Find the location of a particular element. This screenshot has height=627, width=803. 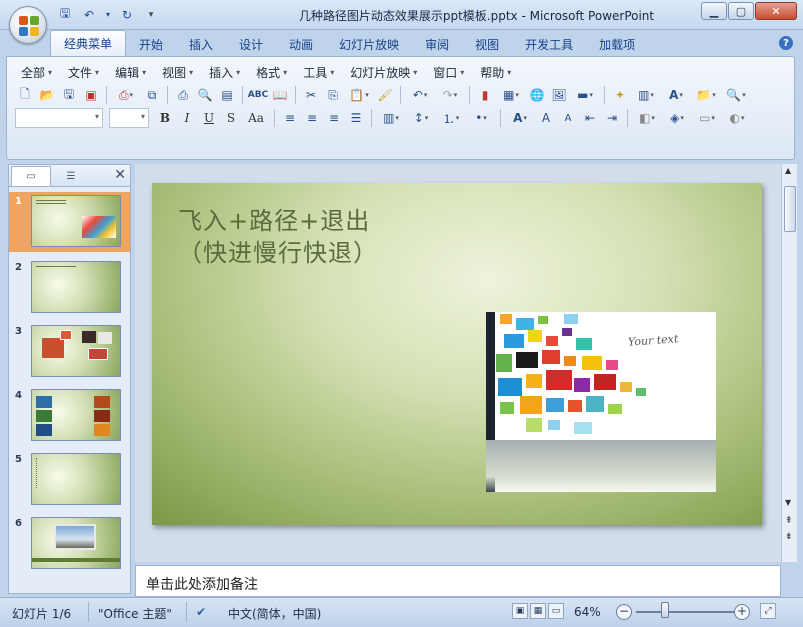

fit-to-window-icon: ⤢ is located at coordinates (768, 611).